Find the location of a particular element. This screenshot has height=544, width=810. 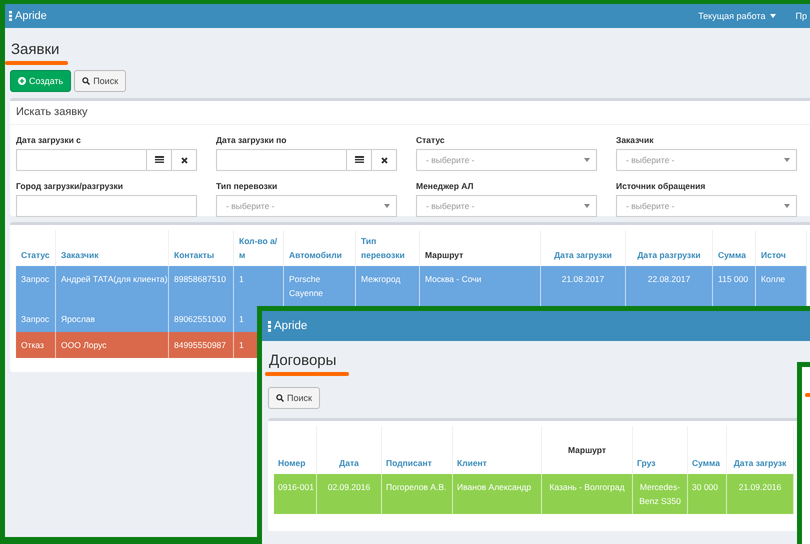

panel-title: Искать заявку is located at coordinates (410, 113).